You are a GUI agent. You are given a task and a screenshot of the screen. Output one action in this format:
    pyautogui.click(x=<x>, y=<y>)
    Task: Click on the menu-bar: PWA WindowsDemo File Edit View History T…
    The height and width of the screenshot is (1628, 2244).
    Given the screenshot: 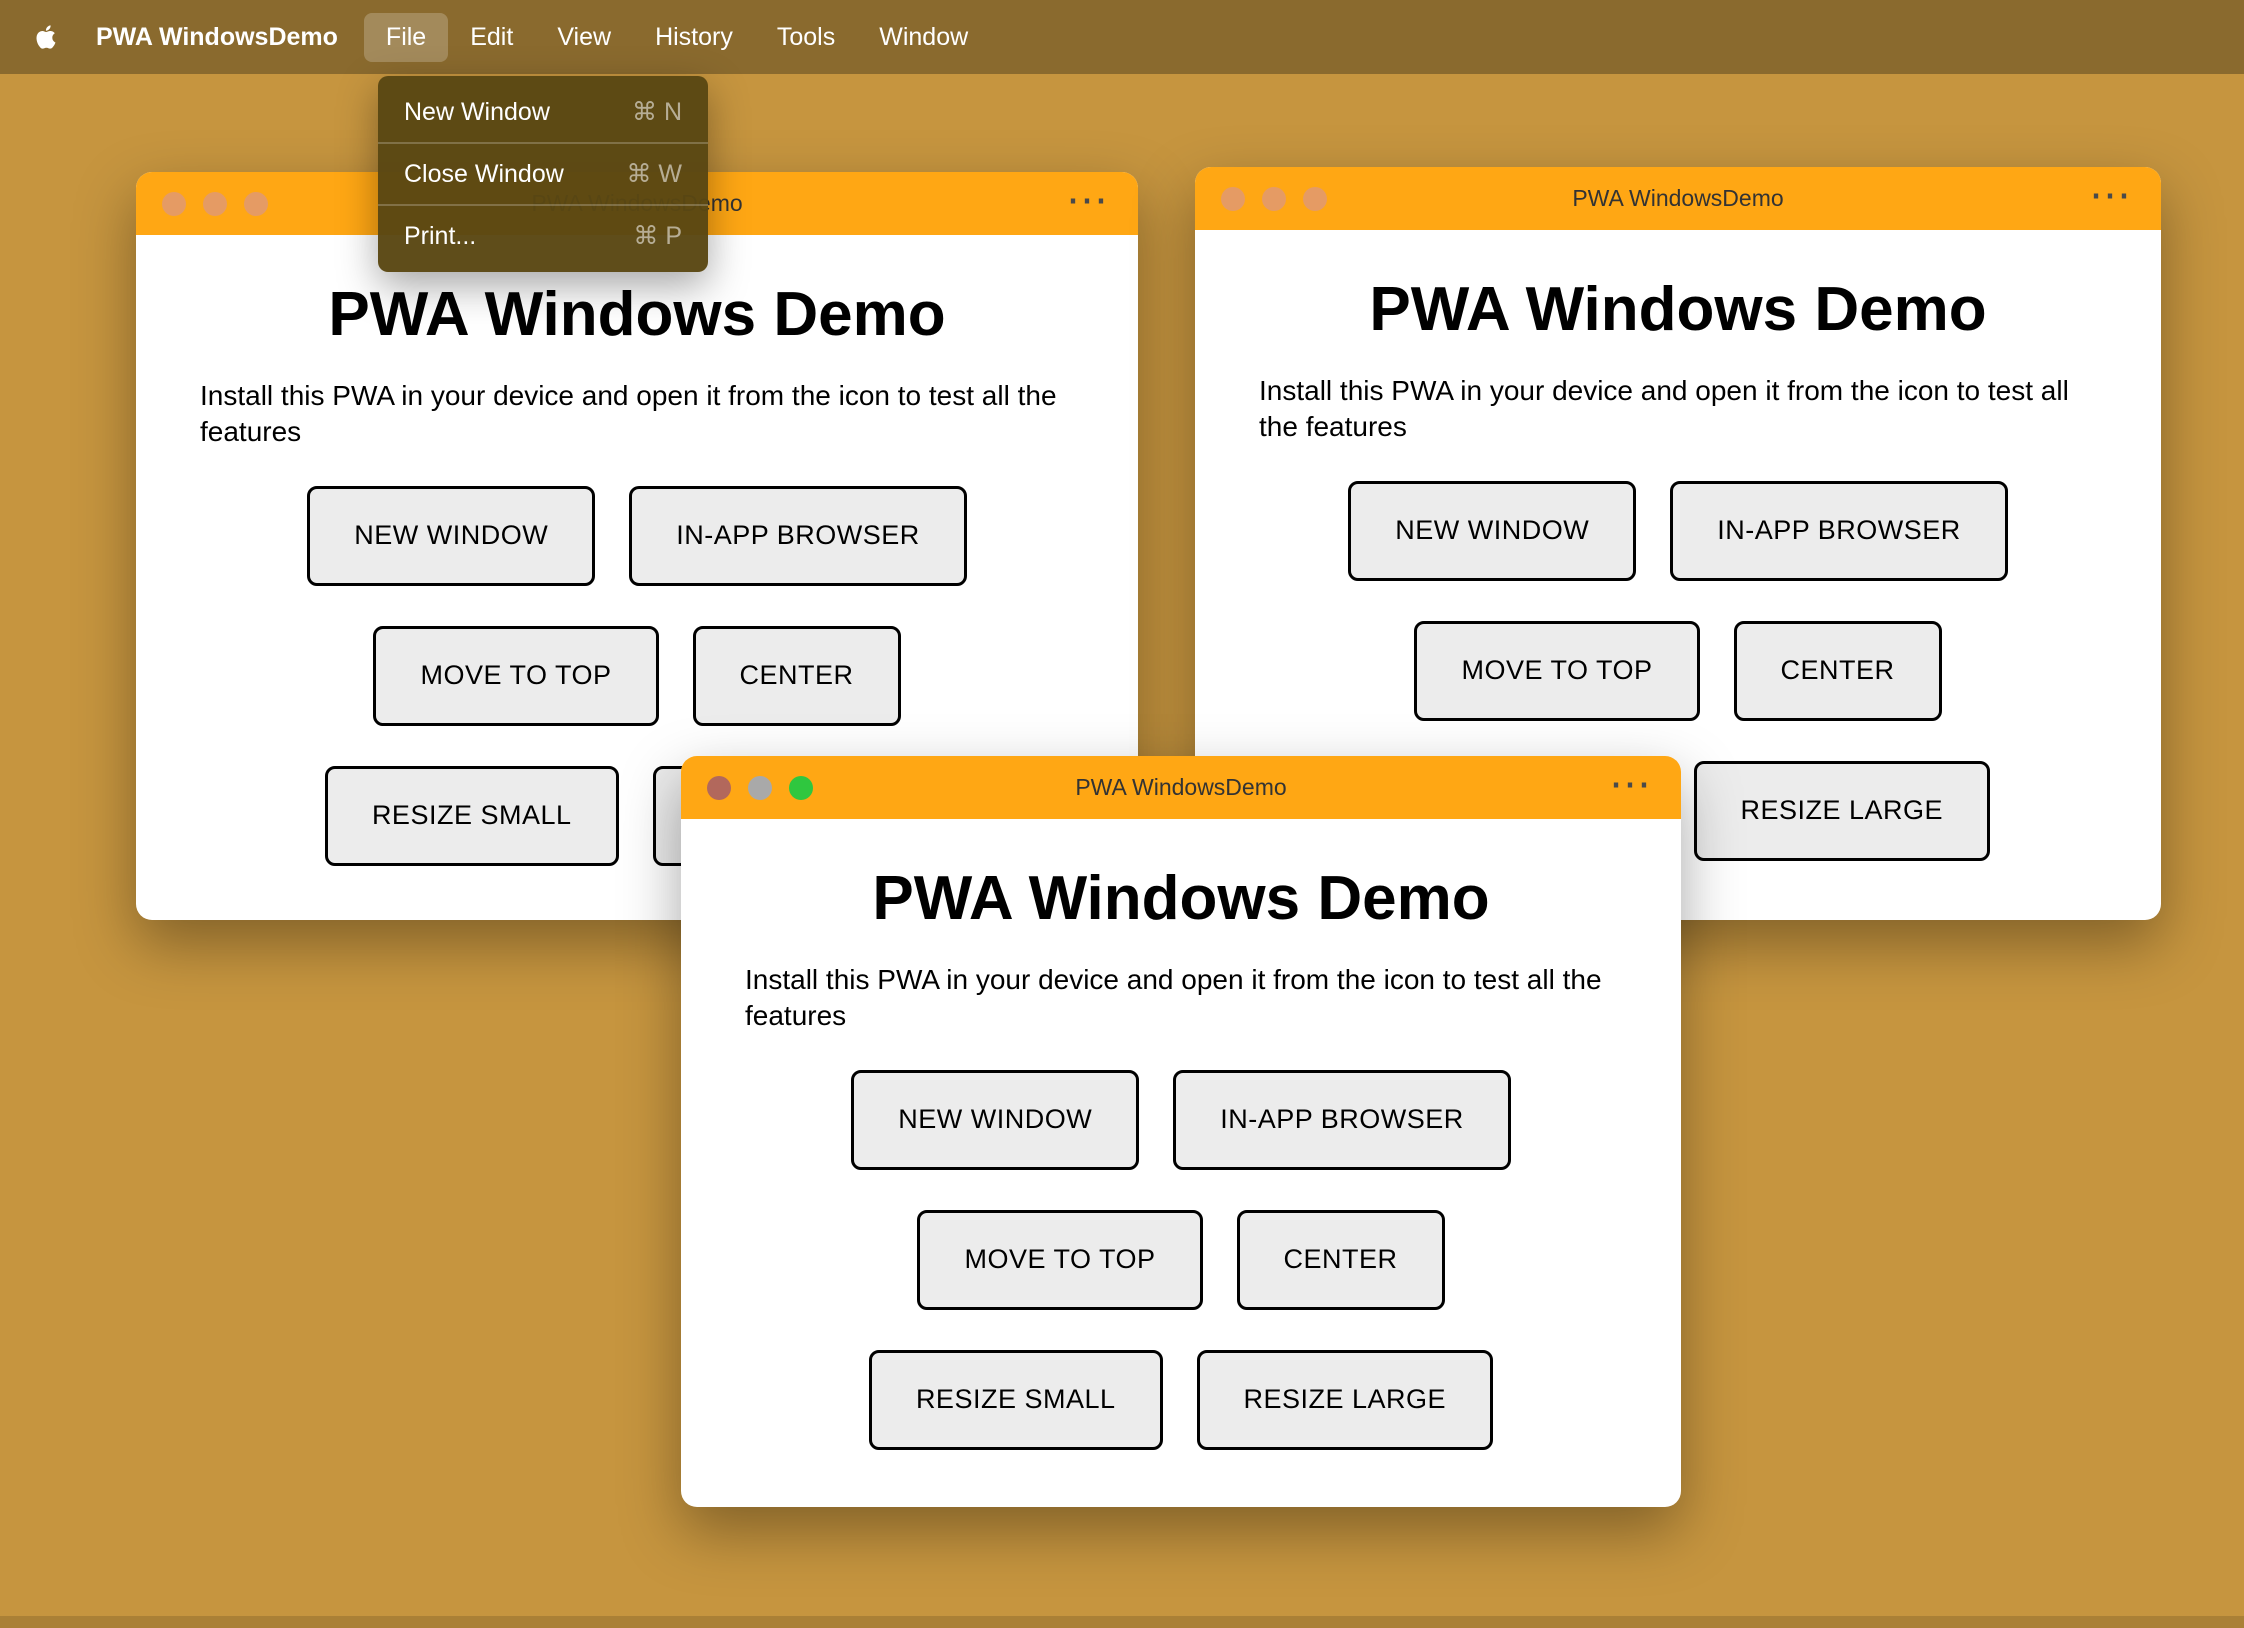 What is the action you would take?
    pyautogui.click(x=1122, y=37)
    